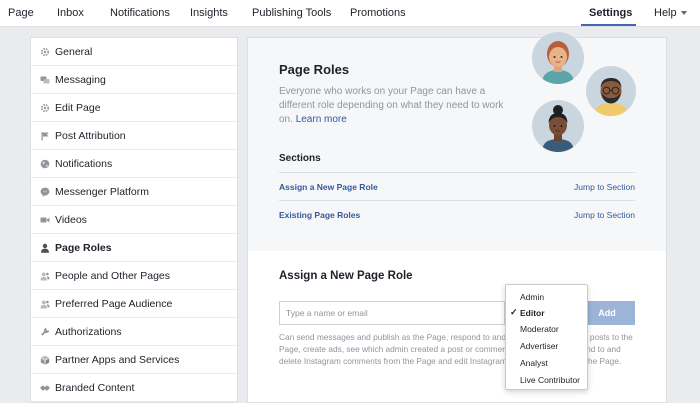 The image size is (700, 403). What do you see at coordinates (140, 13) in the screenshot?
I see `nav-notifications: Notifications` at bounding box center [140, 13].